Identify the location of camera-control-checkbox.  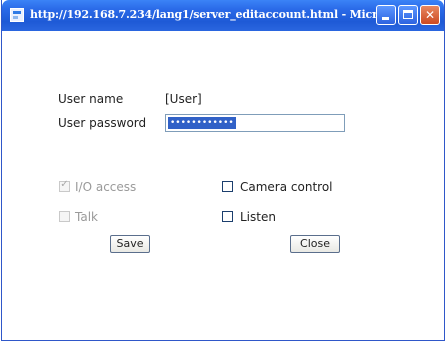
(227, 186).